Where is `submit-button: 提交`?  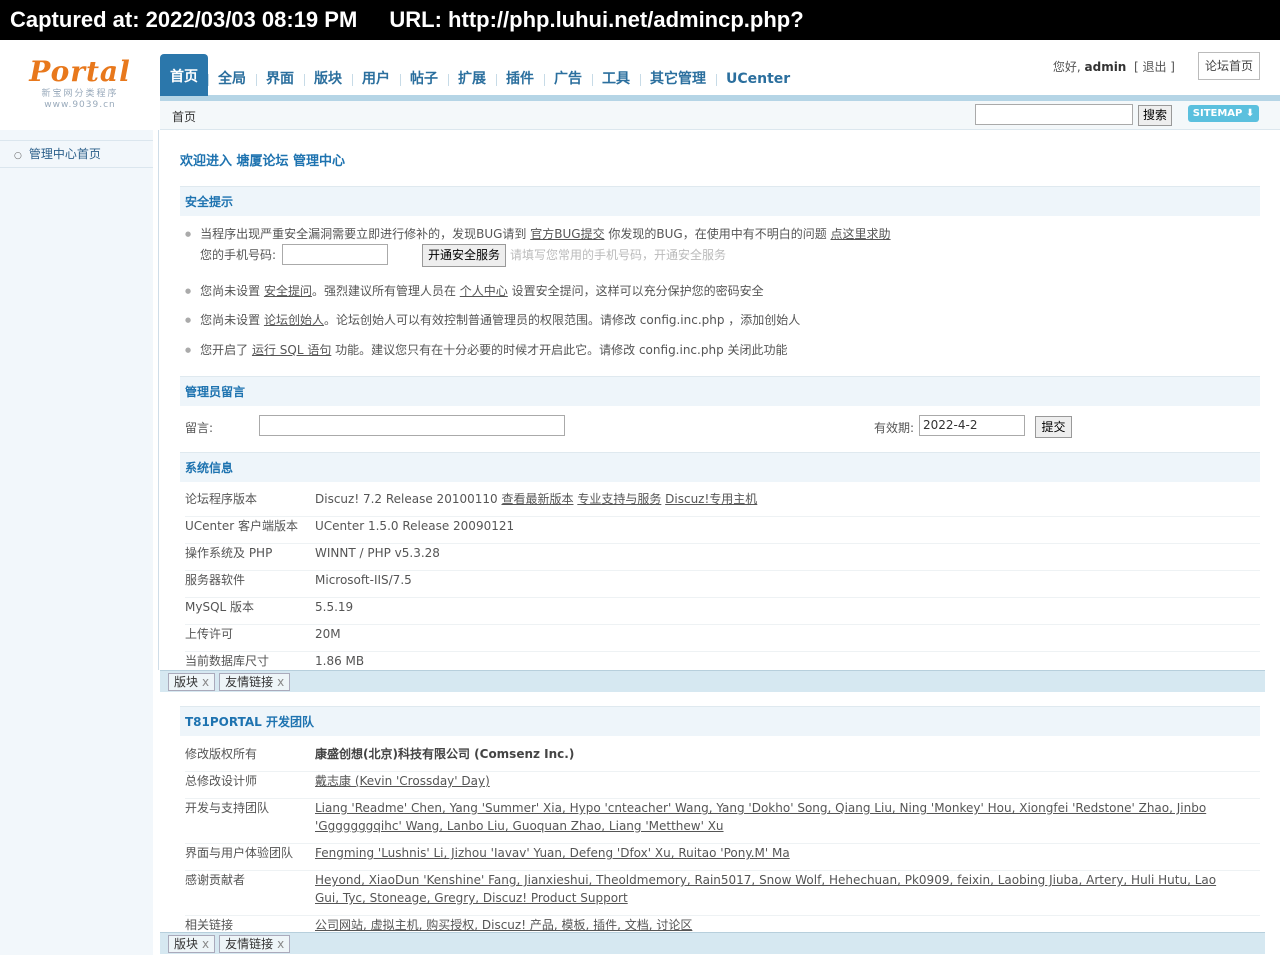 submit-button: 提交 is located at coordinates (1053, 427).